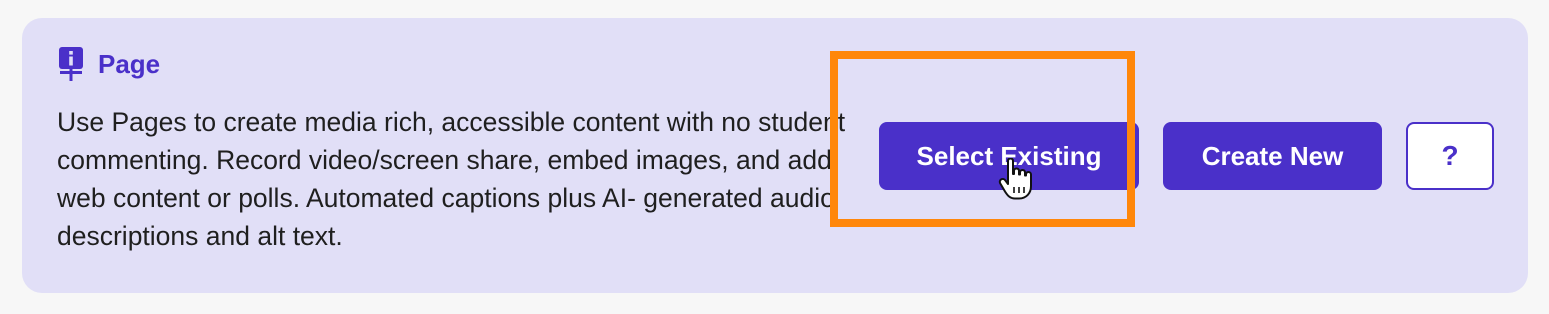  I want to click on select-existing-button: Select Existing, so click(1009, 156).